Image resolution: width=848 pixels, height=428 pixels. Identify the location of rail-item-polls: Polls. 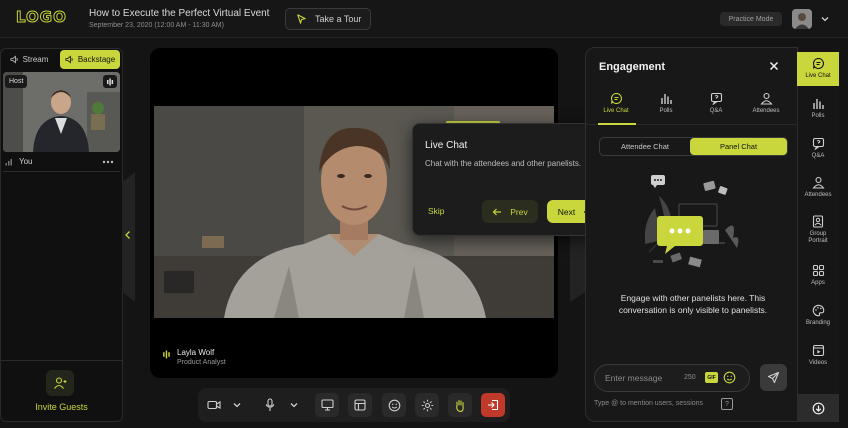
(818, 108).